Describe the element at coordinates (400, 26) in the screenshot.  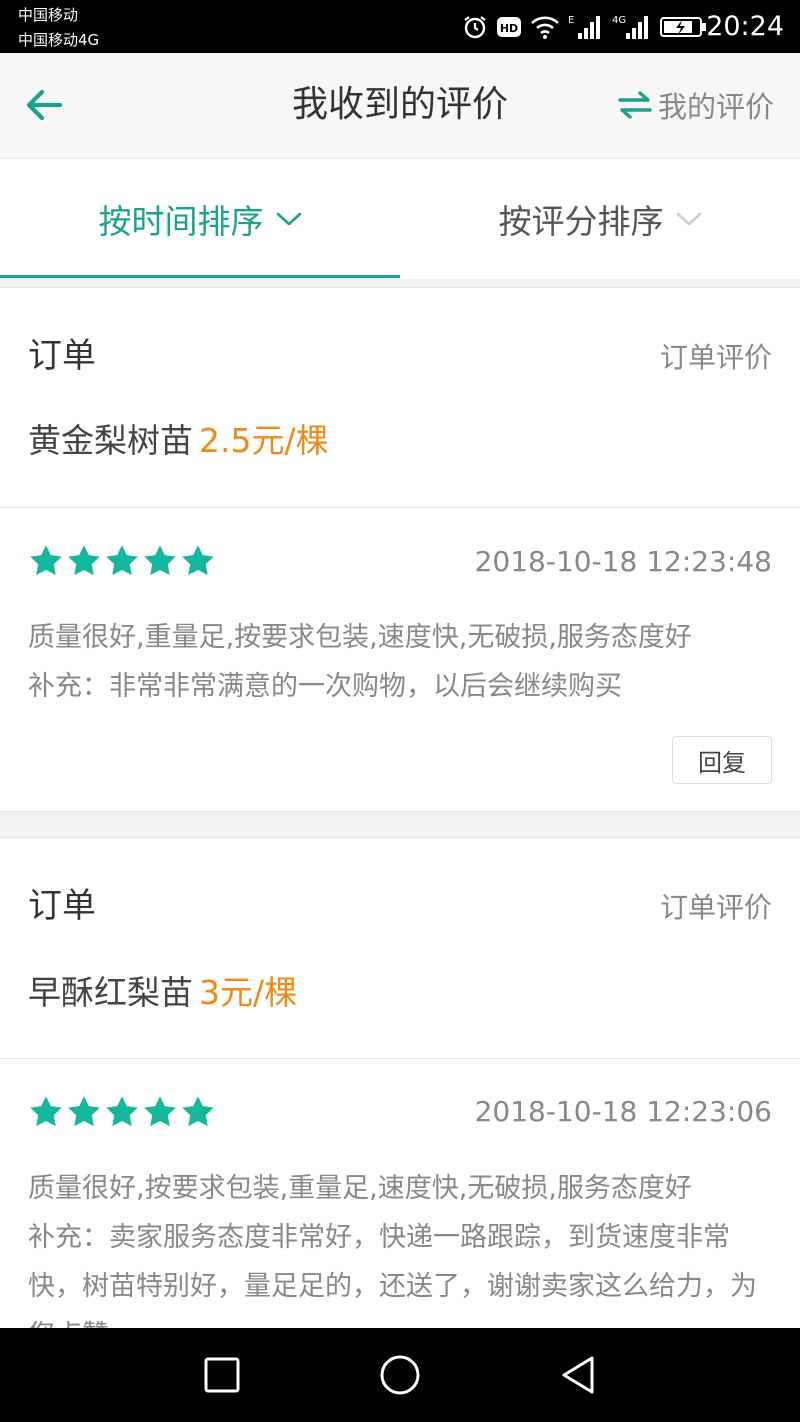
I see `status-bar: 中国移动 中国移动4G HD E 4G 20:24` at that location.